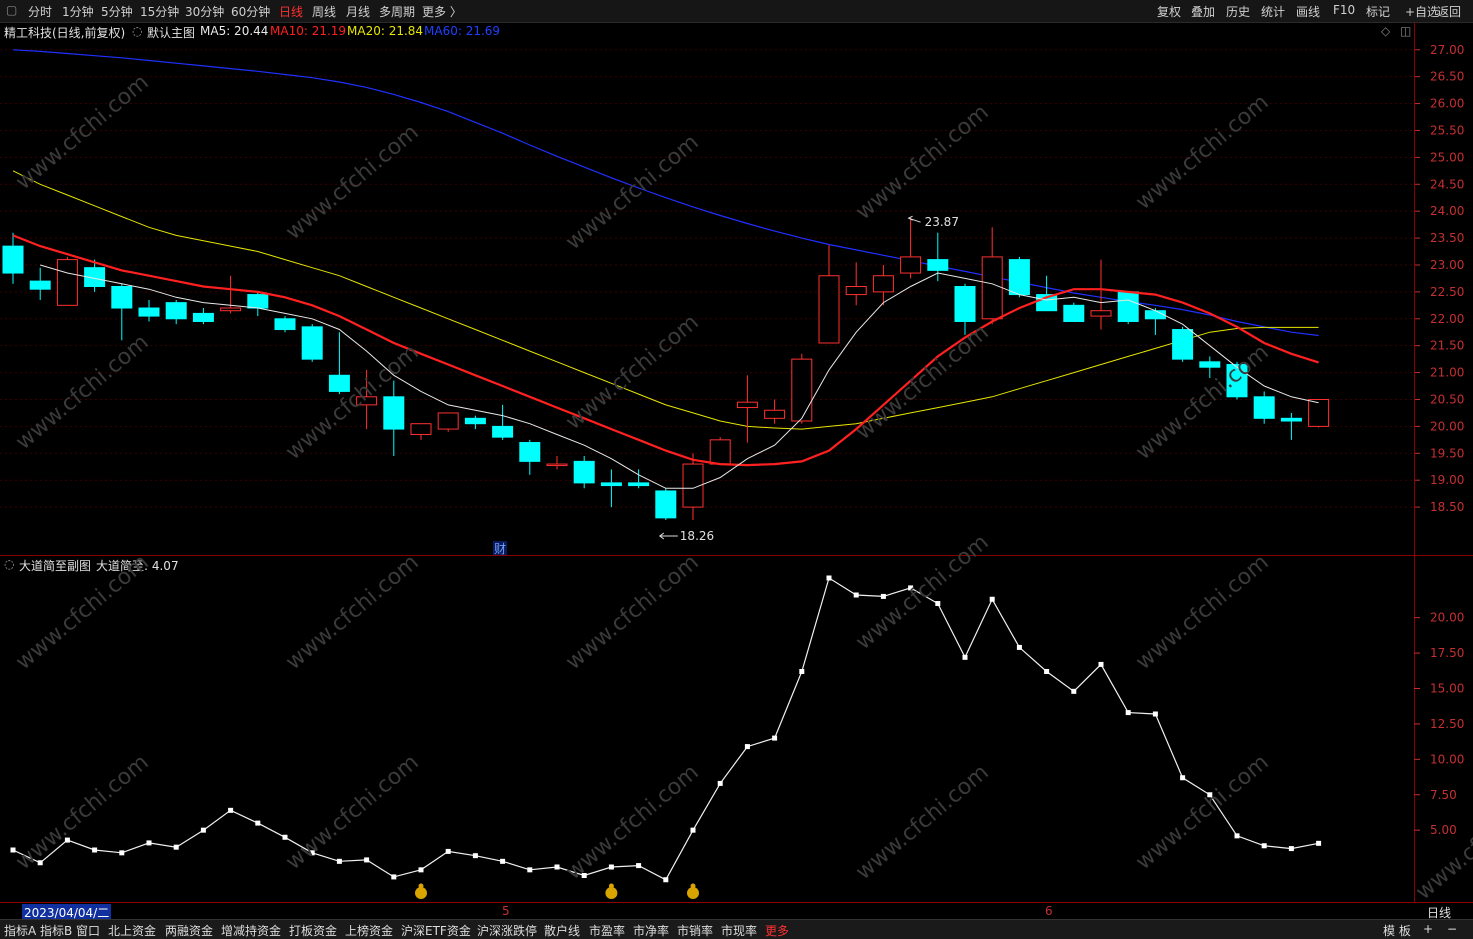 The width and height of the screenshot is (1473, 939). Describe the element at coordinates (1169, 11) in the screenshot. I see `tool-button-0: 复权` at that location.